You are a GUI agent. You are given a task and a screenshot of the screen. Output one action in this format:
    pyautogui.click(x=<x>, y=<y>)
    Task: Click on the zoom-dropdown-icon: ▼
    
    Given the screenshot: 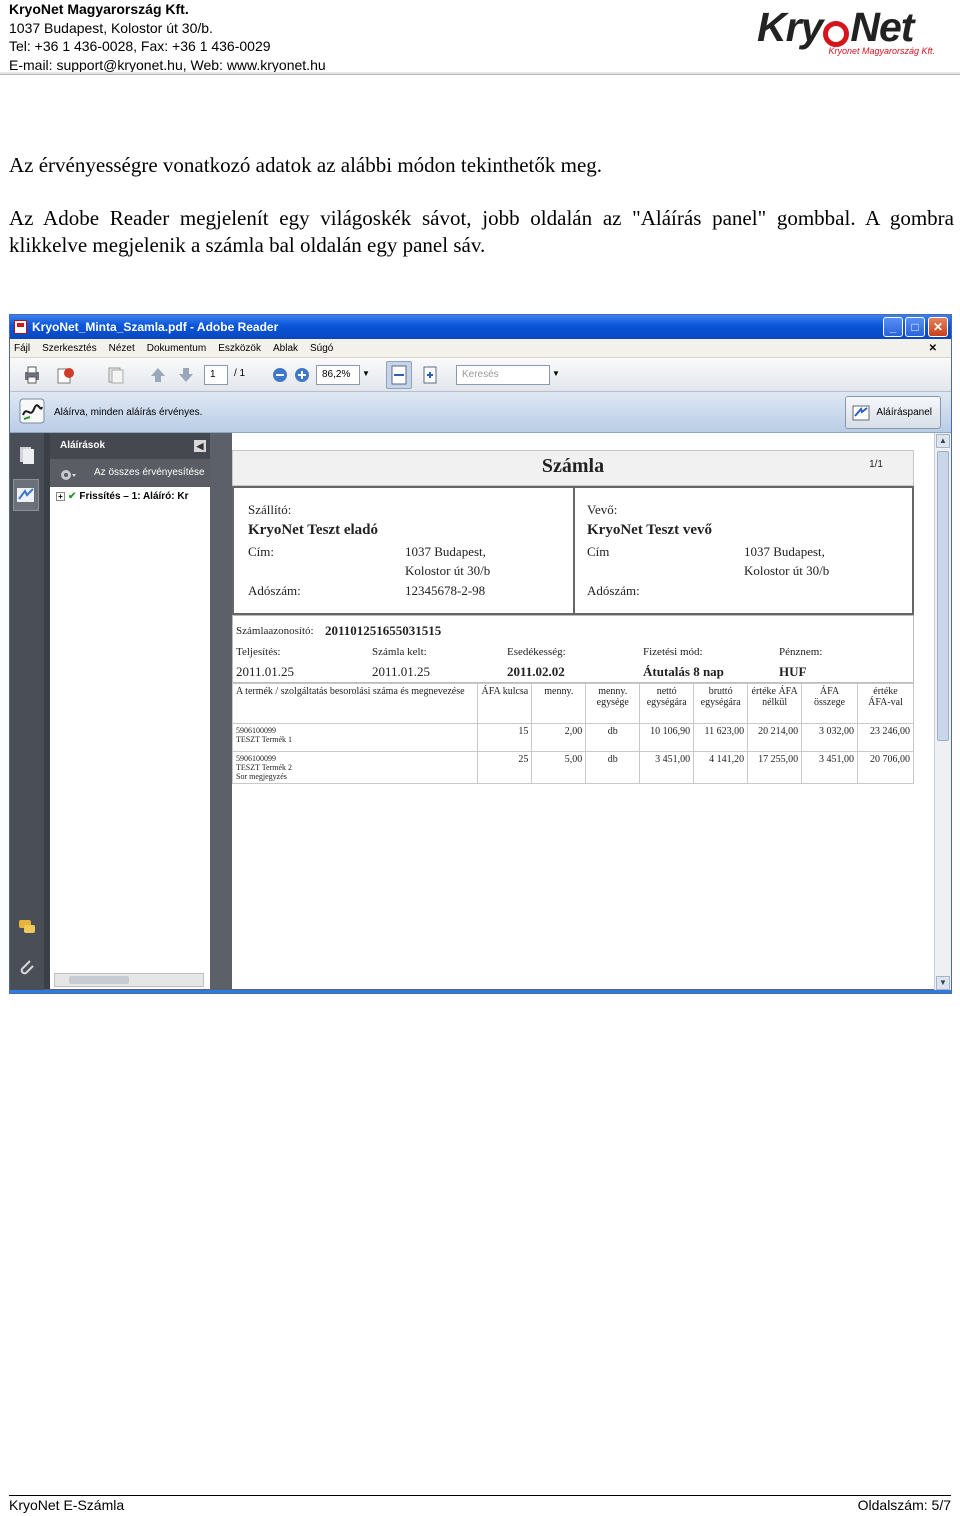 What is the action you would take?
    pyautogui.click(x=366, y=375)
    